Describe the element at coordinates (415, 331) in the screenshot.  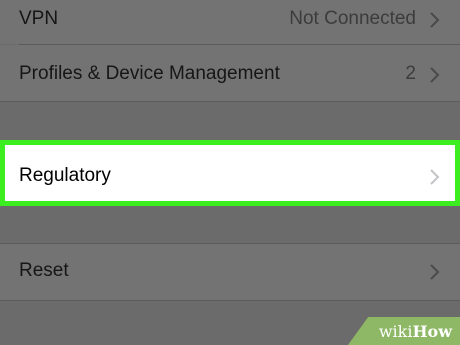
I see `watermark-text: wikiHow` at that location.